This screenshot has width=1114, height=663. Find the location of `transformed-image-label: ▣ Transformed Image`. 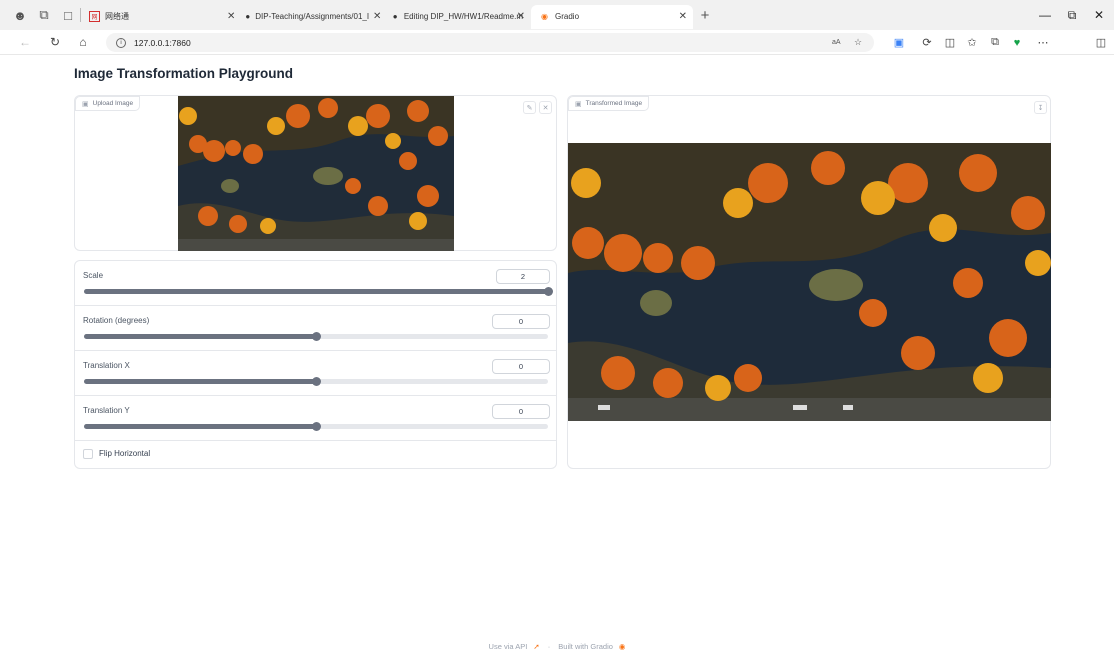

transformed-image-label: ▣ Transformed Image is located at coordinates (609, 103).